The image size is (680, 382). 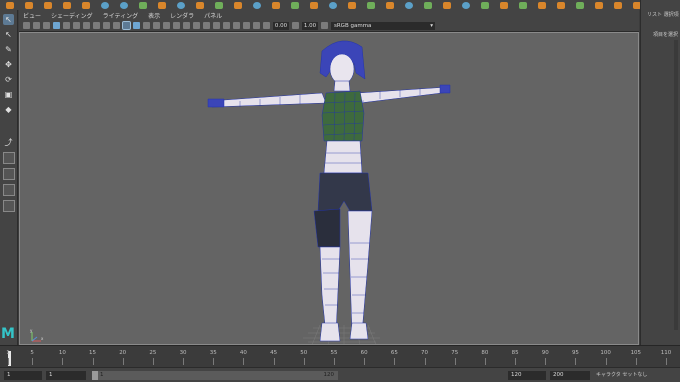 I want to click on range-slider-start-handle, so click(x=95, y=375).